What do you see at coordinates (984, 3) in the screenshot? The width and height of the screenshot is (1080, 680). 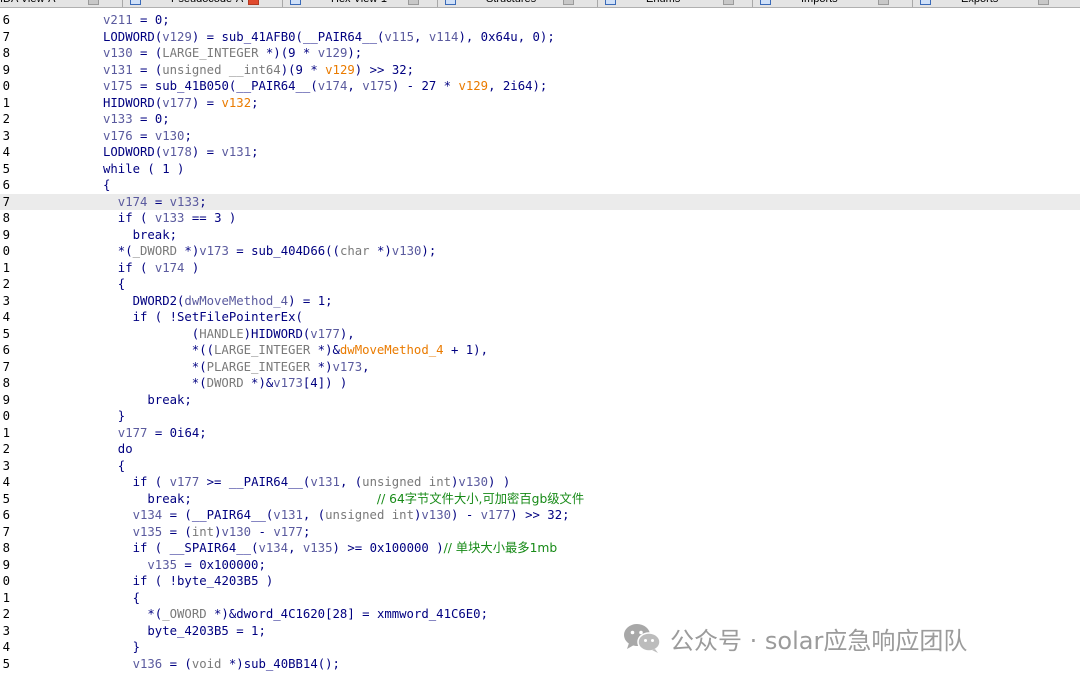 I see `tab-exports: Exports` at bounding box center [984, 3].